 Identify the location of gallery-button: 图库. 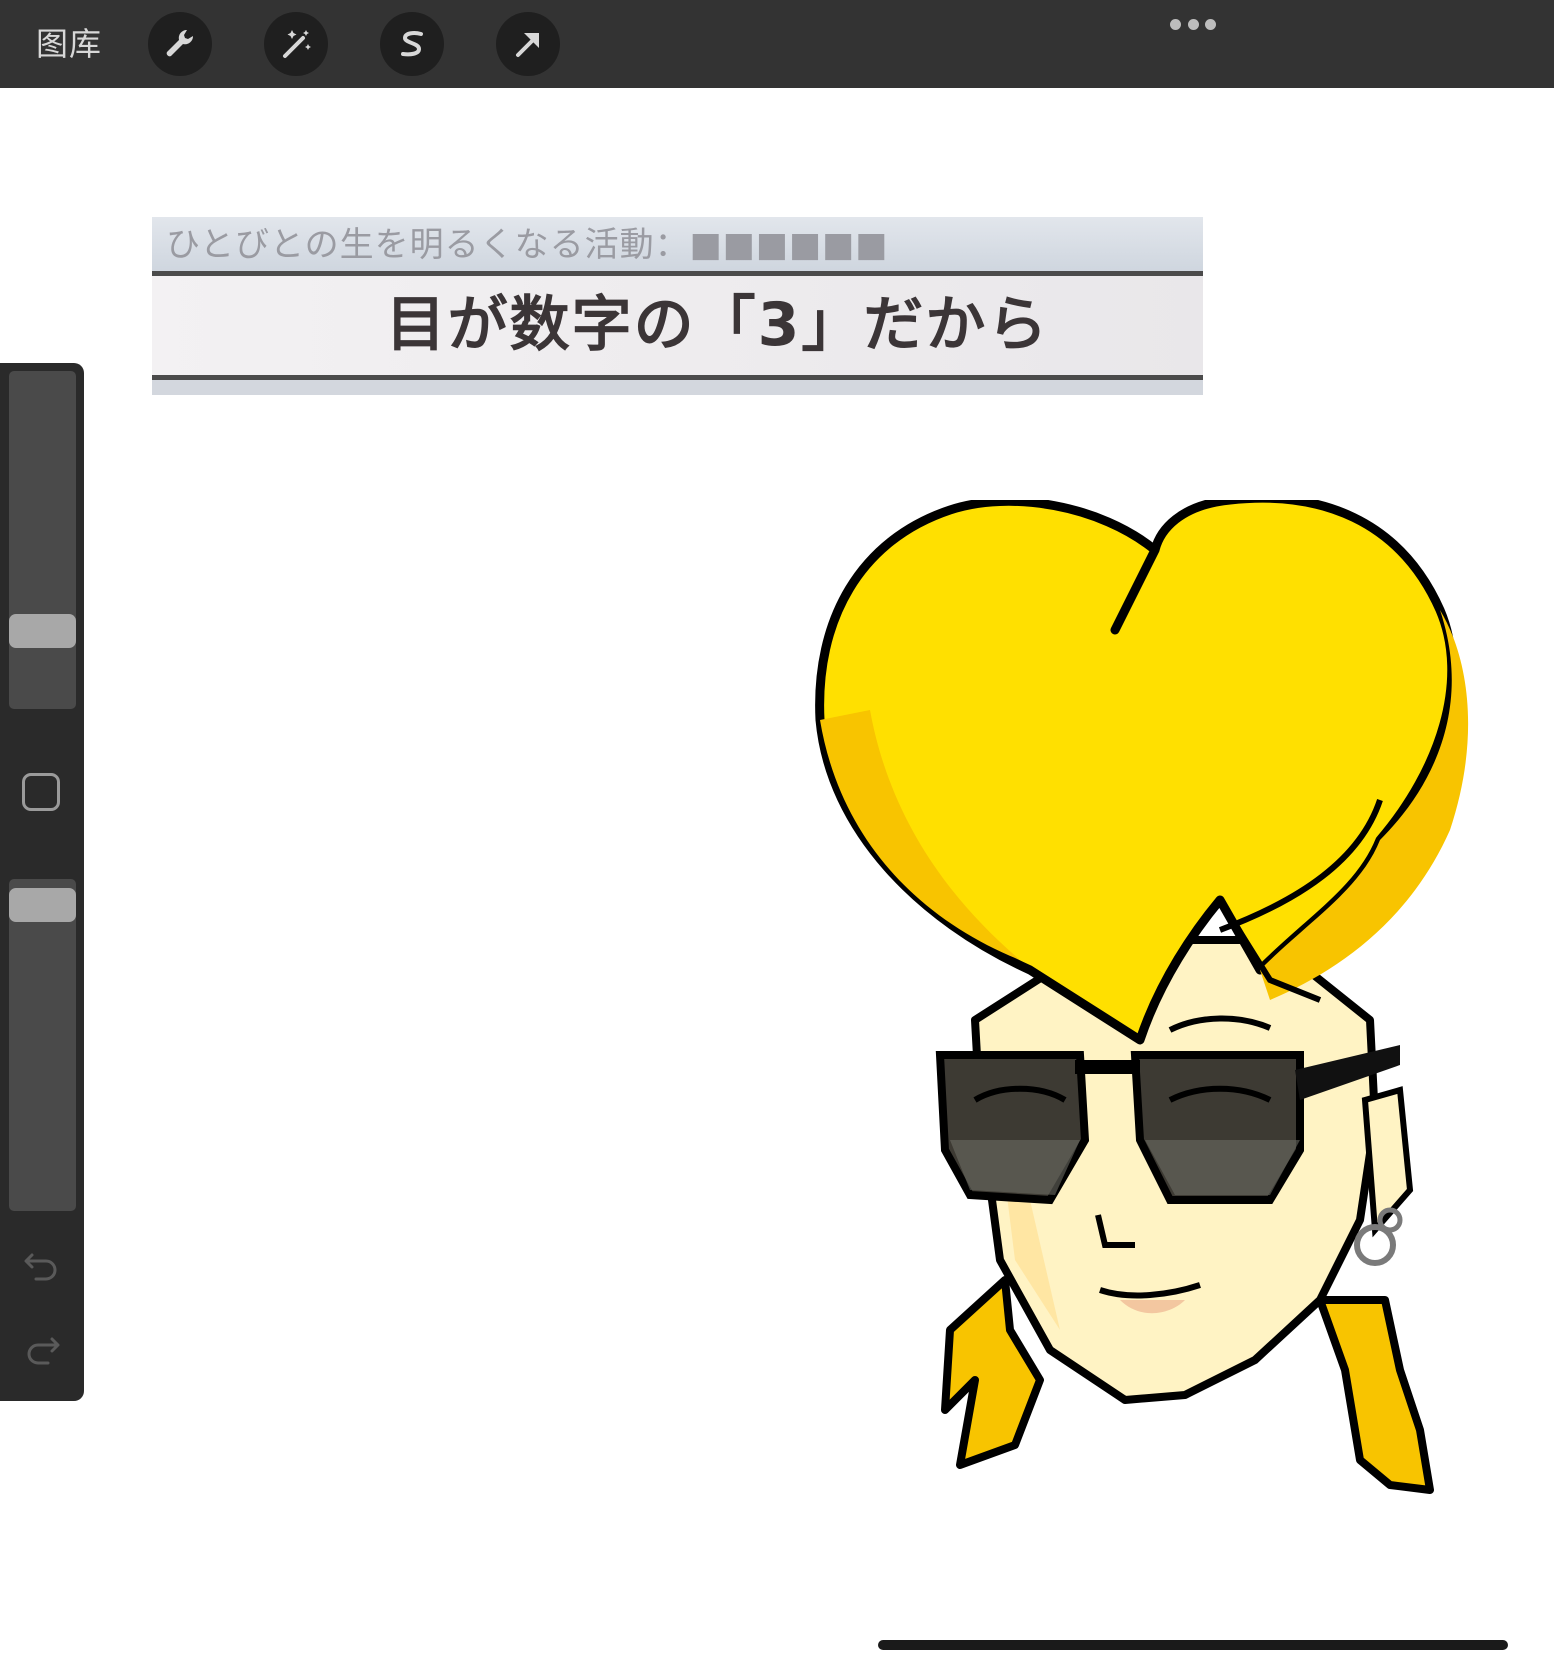
(69, 44).